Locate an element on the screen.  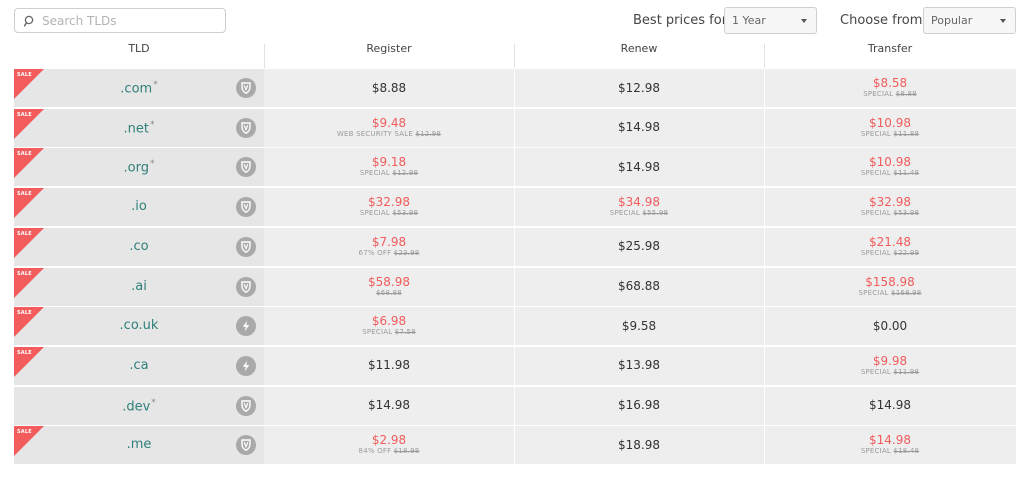
register-price-cell: $14.98 is located at coordinates (389, 406).